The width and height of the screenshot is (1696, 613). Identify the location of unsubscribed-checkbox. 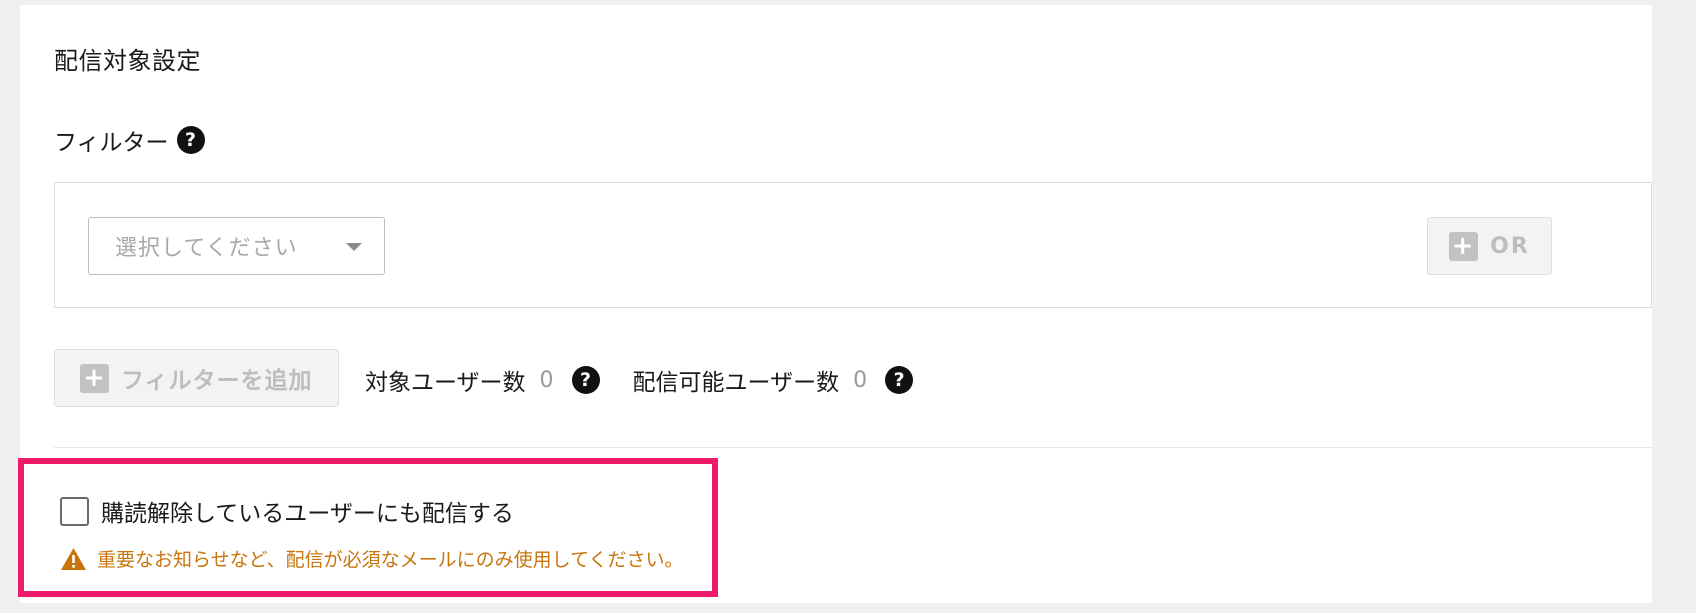
(74, 511).